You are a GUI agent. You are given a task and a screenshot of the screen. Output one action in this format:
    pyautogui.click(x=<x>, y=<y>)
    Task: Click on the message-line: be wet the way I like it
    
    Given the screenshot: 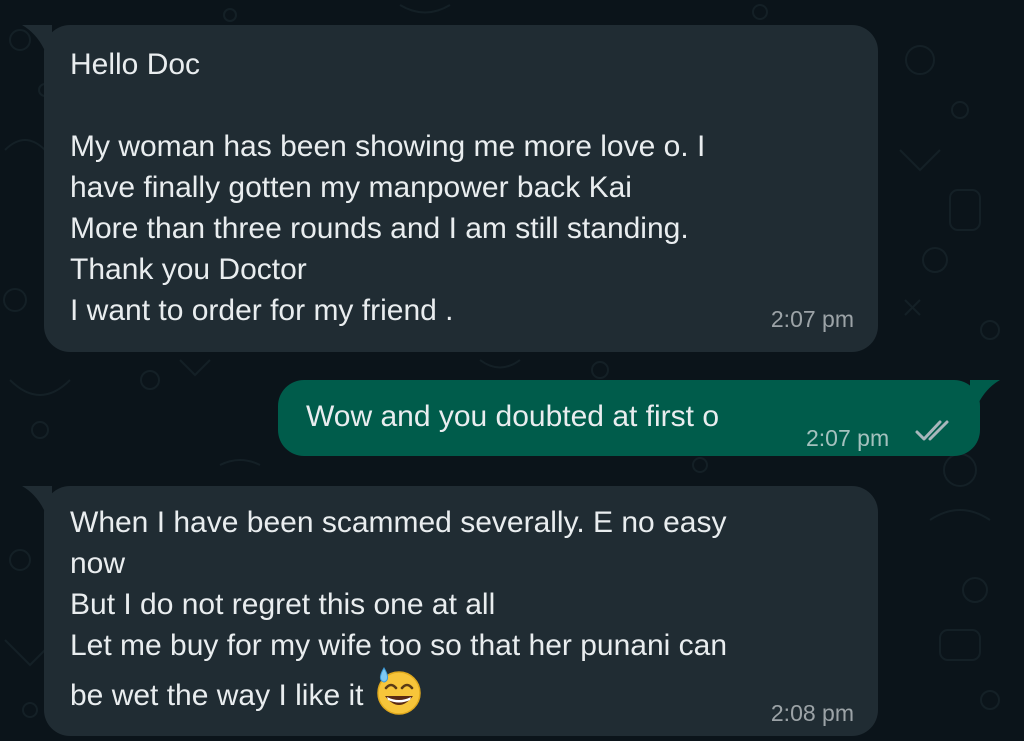 What is the action you would take?
    pyautogui.click(x=398, y=694)
    